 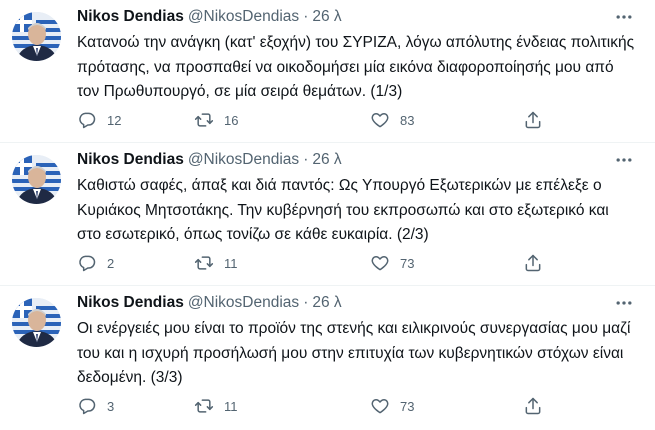 I want to click on like-button: 83, so click(x=392, y=120).